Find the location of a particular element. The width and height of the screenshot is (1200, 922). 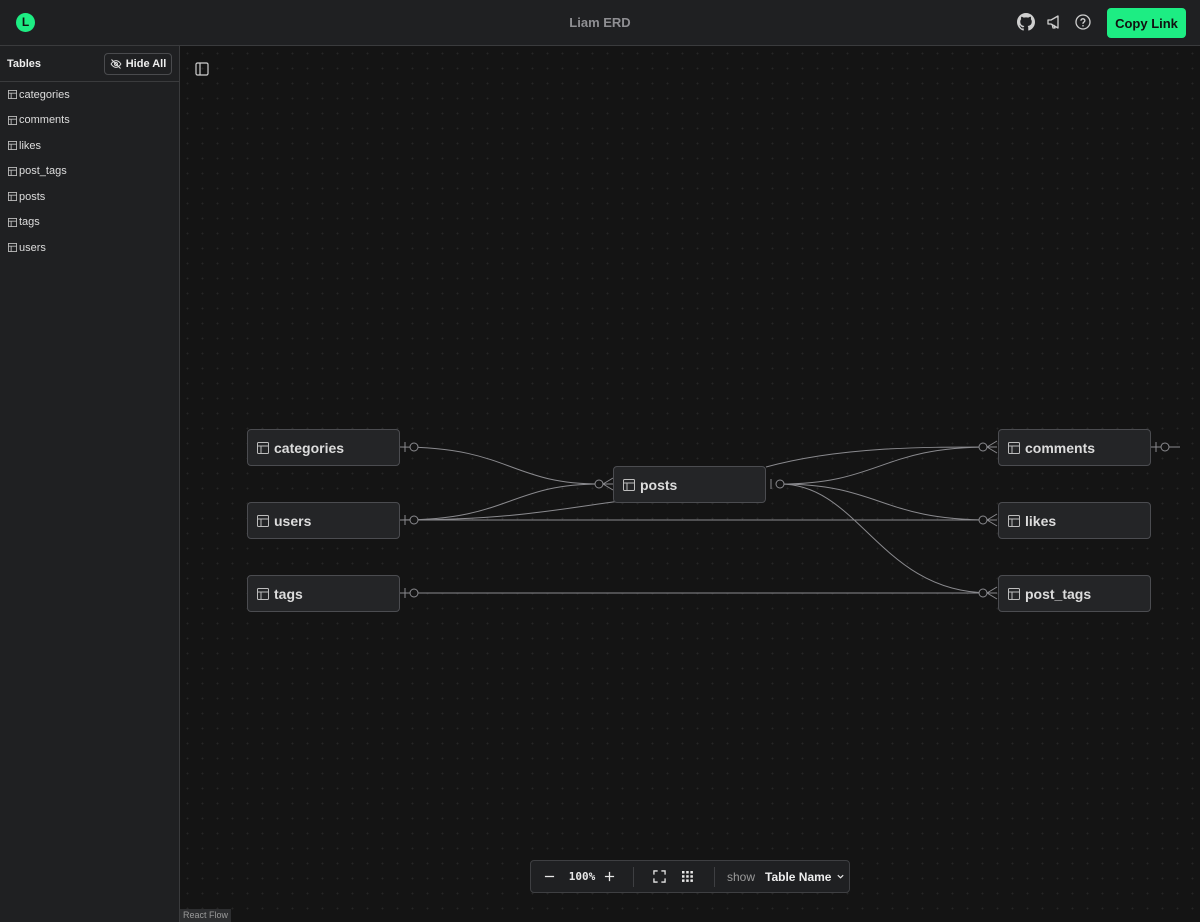

sidebar-item-label: users is located at coordinates (32, 247).